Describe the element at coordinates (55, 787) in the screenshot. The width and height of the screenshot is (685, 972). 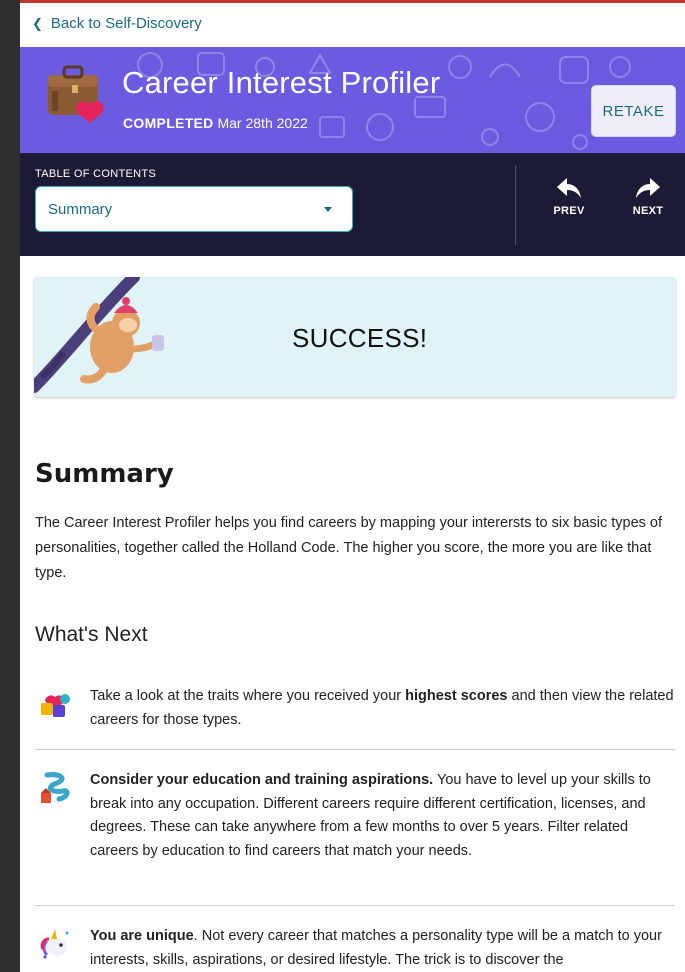
I see `education-ladder-icon` at that location.